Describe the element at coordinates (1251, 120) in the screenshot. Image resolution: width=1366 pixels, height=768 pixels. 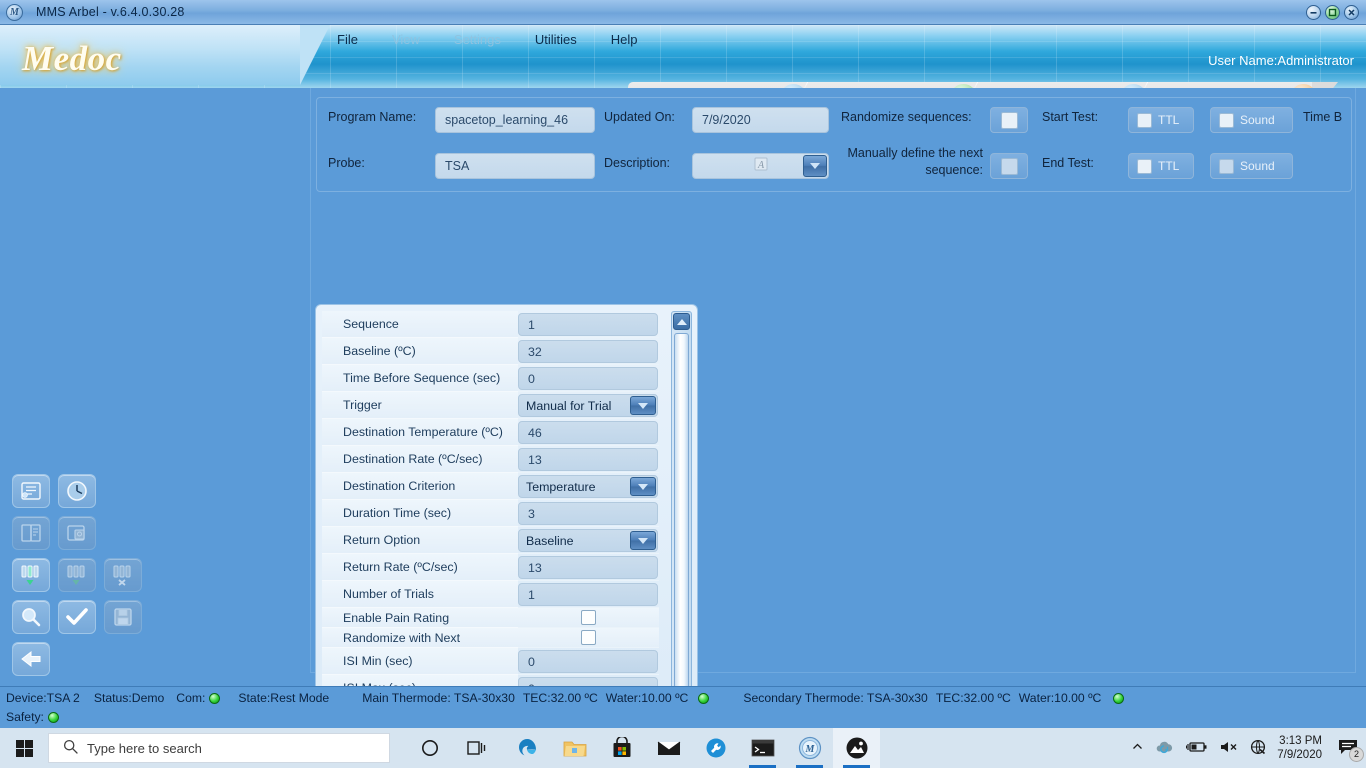
I see `start-test-sound-toggle: Sound` at that location.